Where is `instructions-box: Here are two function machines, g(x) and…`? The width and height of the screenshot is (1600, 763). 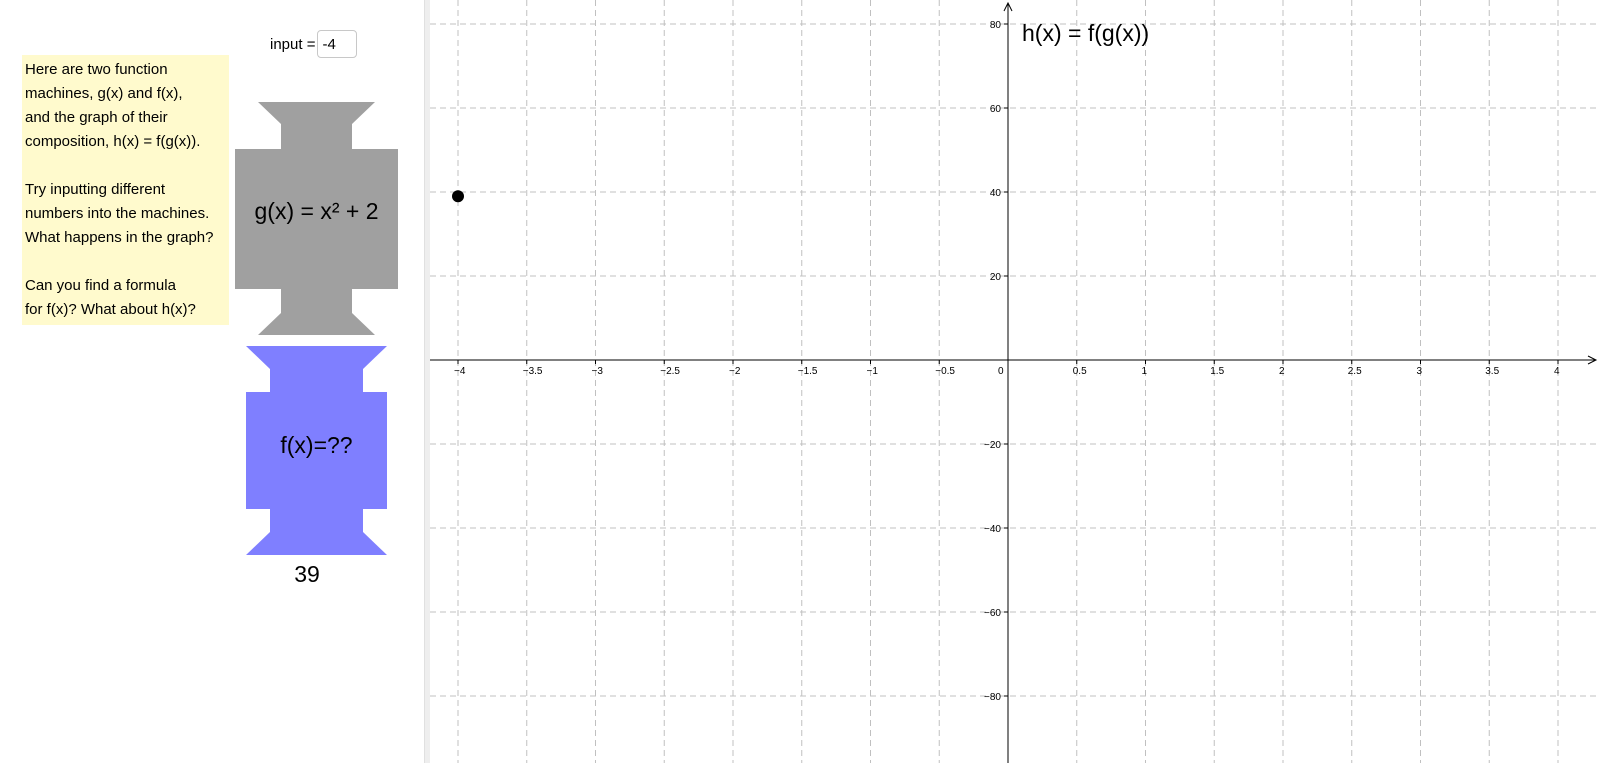
instructions-box: Here are two function machines, g(x) and… is located at coordinates (125, 190).